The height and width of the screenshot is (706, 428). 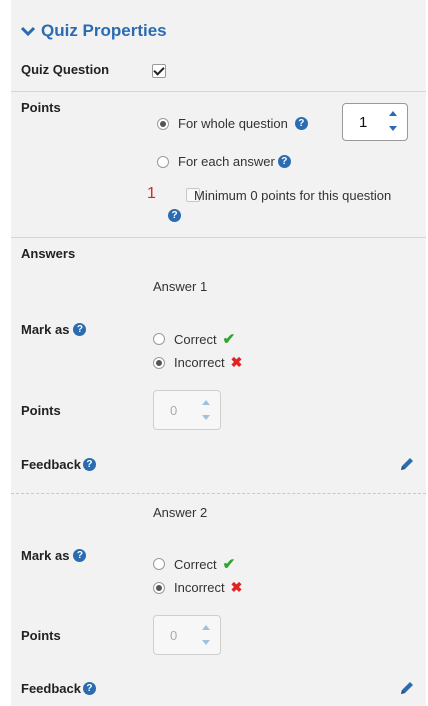 What do you see at coordinates (65, 69) in the screenshot?
I see `quiz-question-label: Quiz Question` at bounding box center [65, 69].